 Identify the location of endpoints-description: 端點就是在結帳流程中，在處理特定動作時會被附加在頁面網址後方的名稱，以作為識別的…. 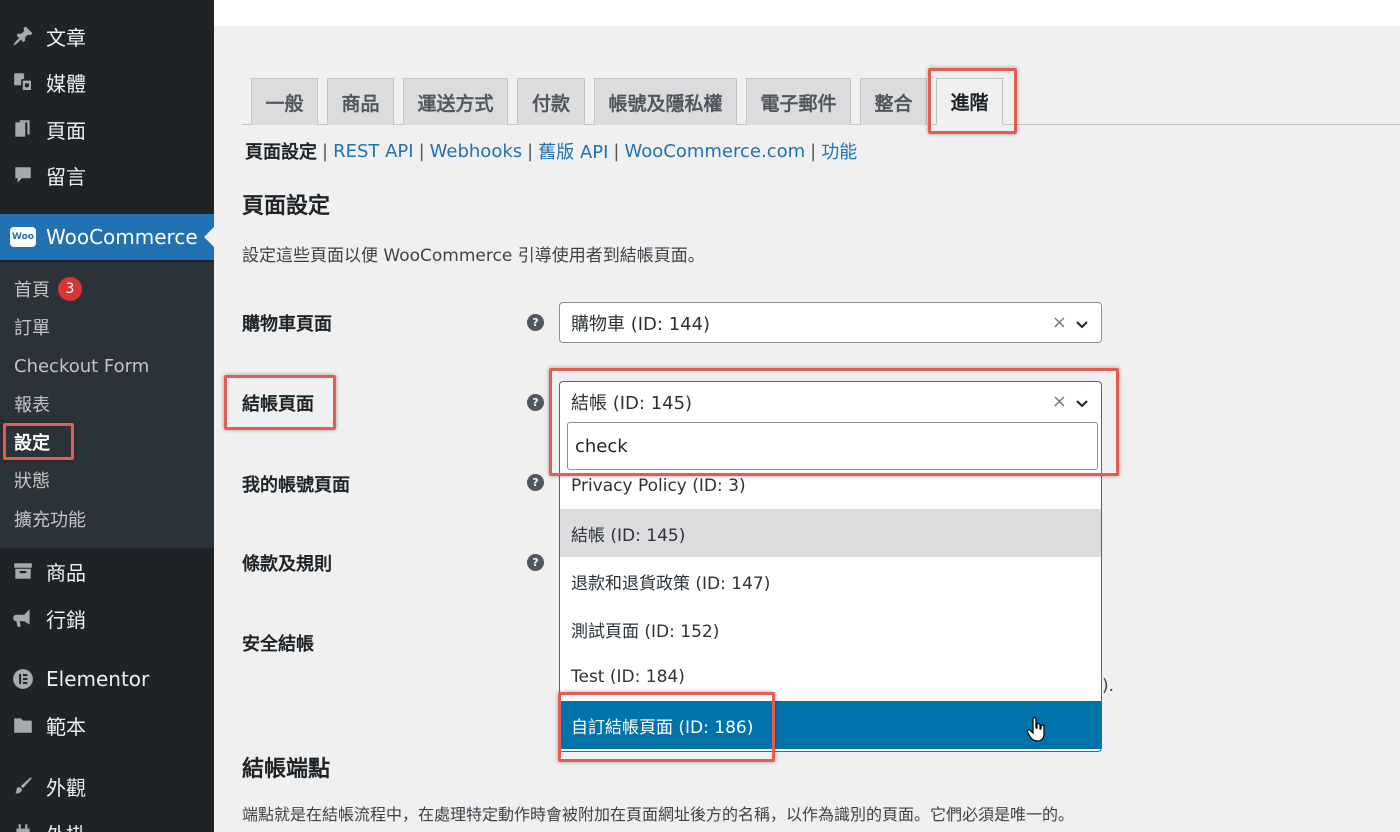
(658, 814).